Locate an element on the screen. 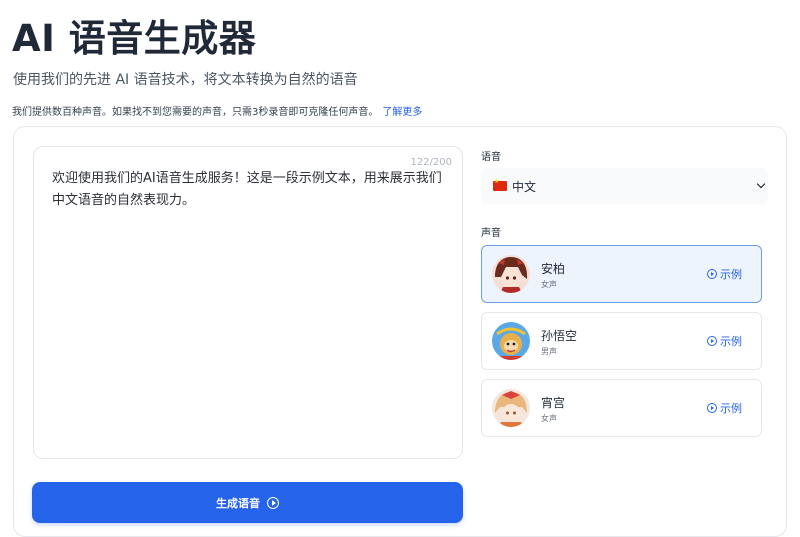 This screenshot has height=537, width=800. voice-gender: 男声 is located at coordinates (549, 351).